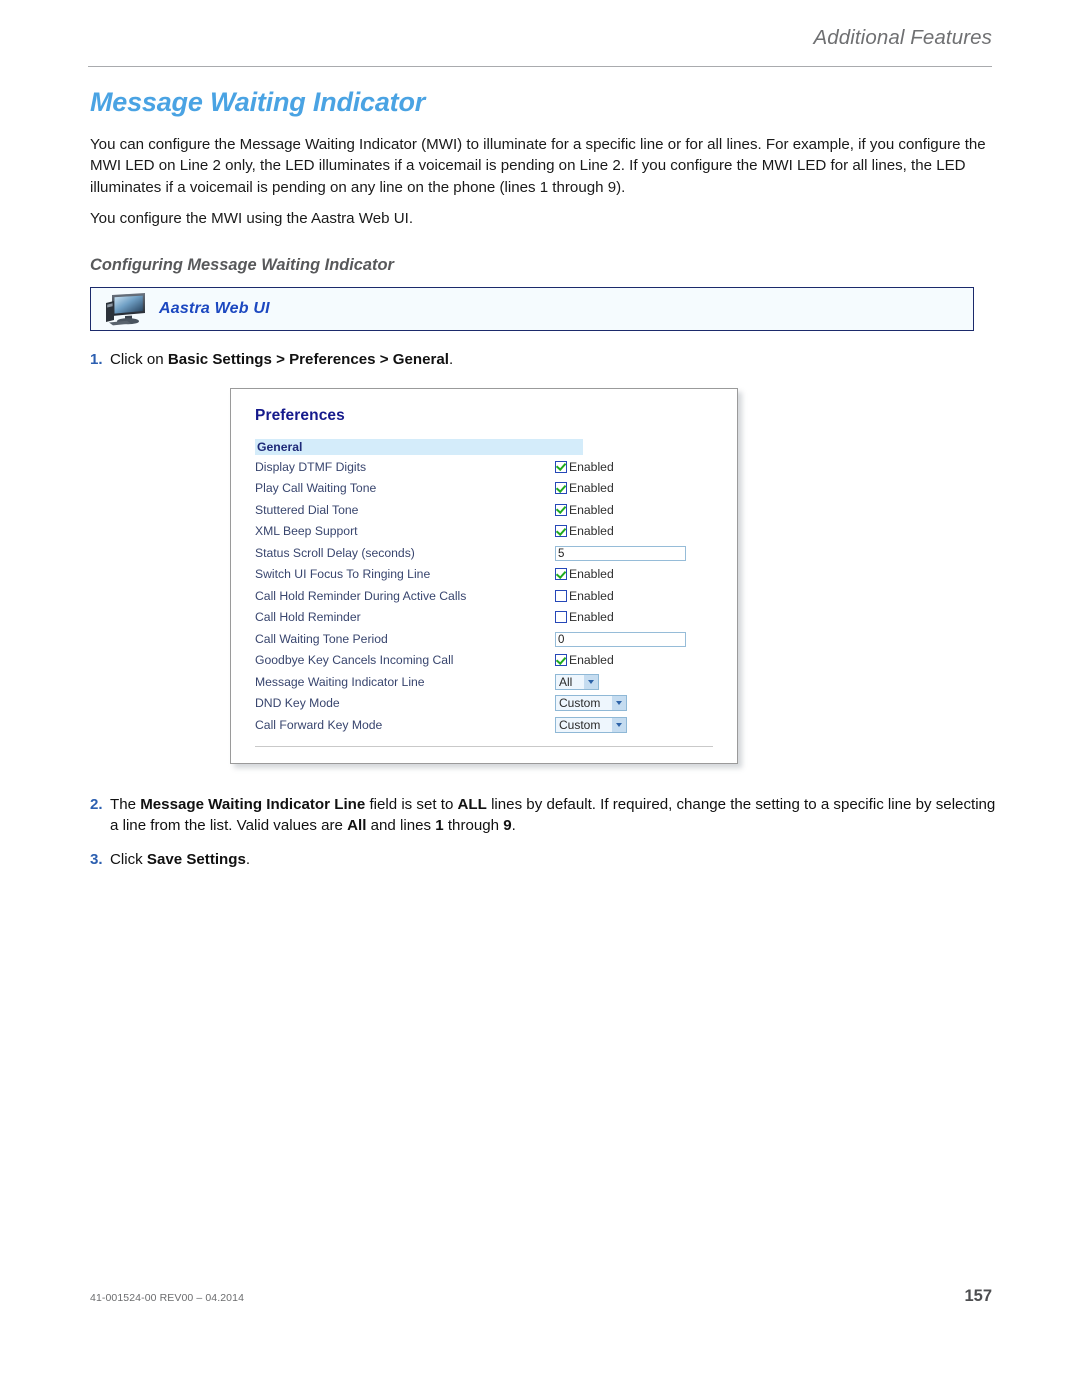 The image size is (1080, 1397). I want to click on preferences-row: DND Key Mode Custom, so click(486, 704).